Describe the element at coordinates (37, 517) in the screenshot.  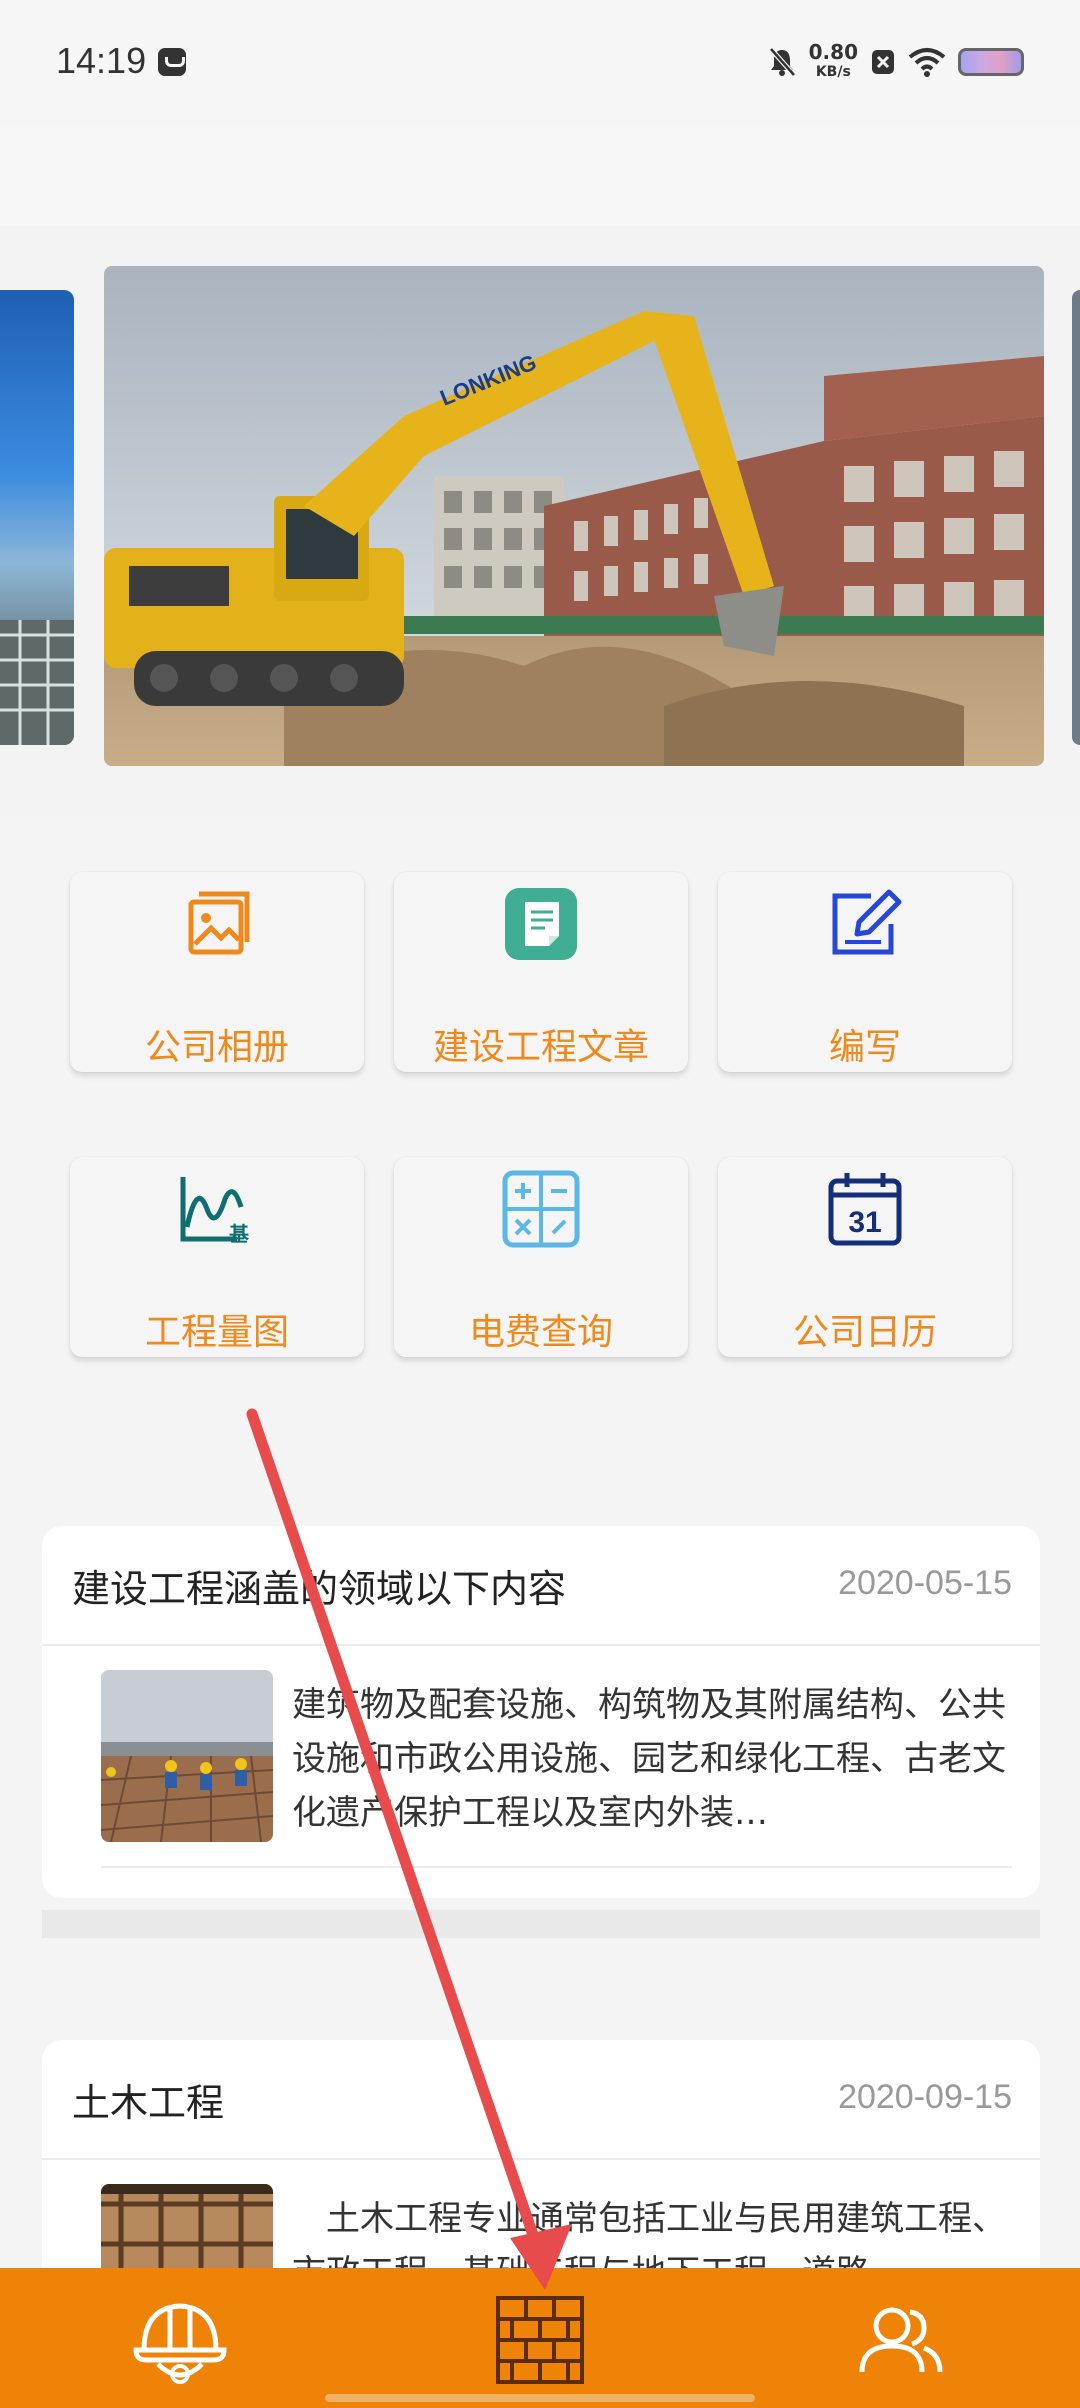
I see `previous-slide-peek` at that location.